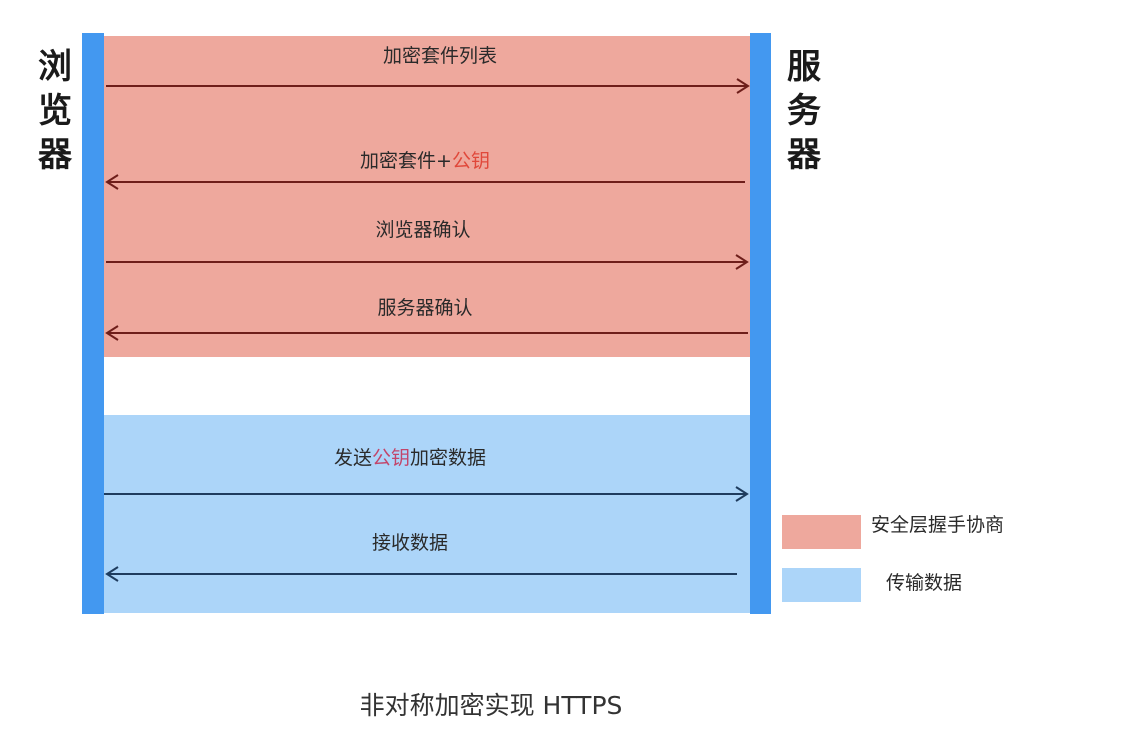 This screenshot has height=736, width=1122. Describe the element at coordinates (924, 583) in the screenshot. I see `legend-label-transfer: 传输数据` at that location.